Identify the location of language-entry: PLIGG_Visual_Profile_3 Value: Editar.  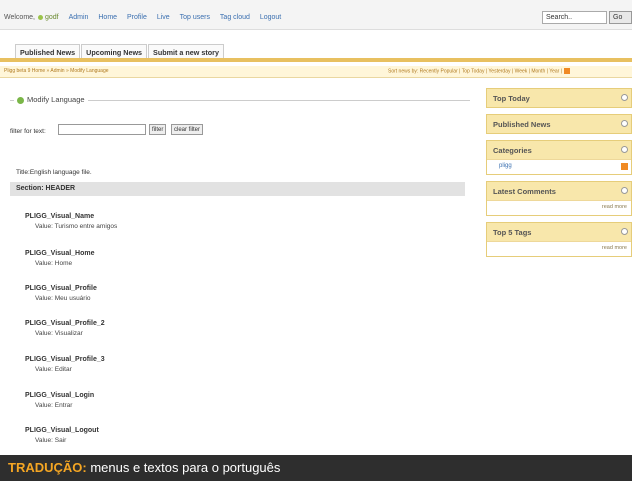
(65, 364).